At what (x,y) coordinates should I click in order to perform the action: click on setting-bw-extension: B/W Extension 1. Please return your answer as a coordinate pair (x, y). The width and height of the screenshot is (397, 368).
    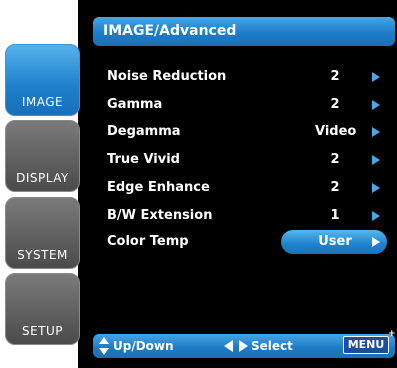
    Looking at the image, I should click on (247, 216).